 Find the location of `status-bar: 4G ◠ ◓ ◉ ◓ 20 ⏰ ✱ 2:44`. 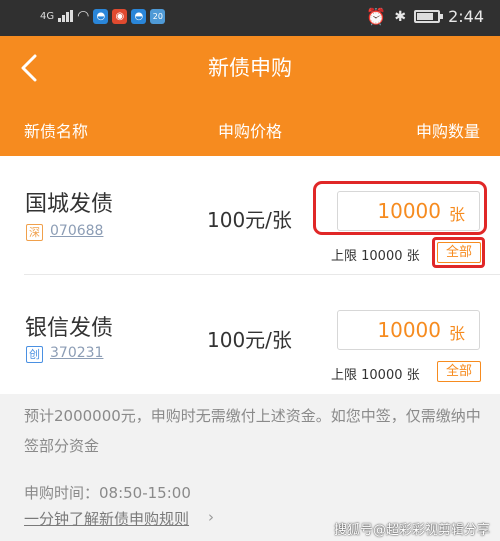

status-bar: 4G ◠ ◓ ◉ ◓ 20 ⏰ ✱ 2:44 is located at coordinates (250, 18).